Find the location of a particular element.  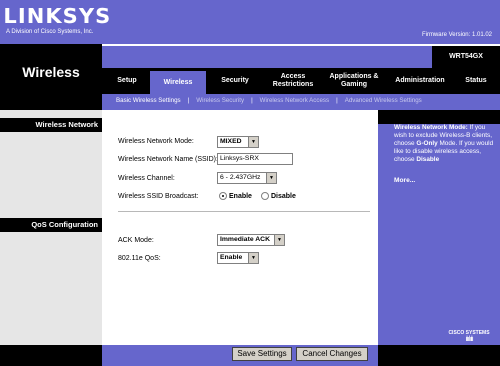

ssid-broadcast-label: Wireless SSID Broadcast: is located at coordinates (158, 196).